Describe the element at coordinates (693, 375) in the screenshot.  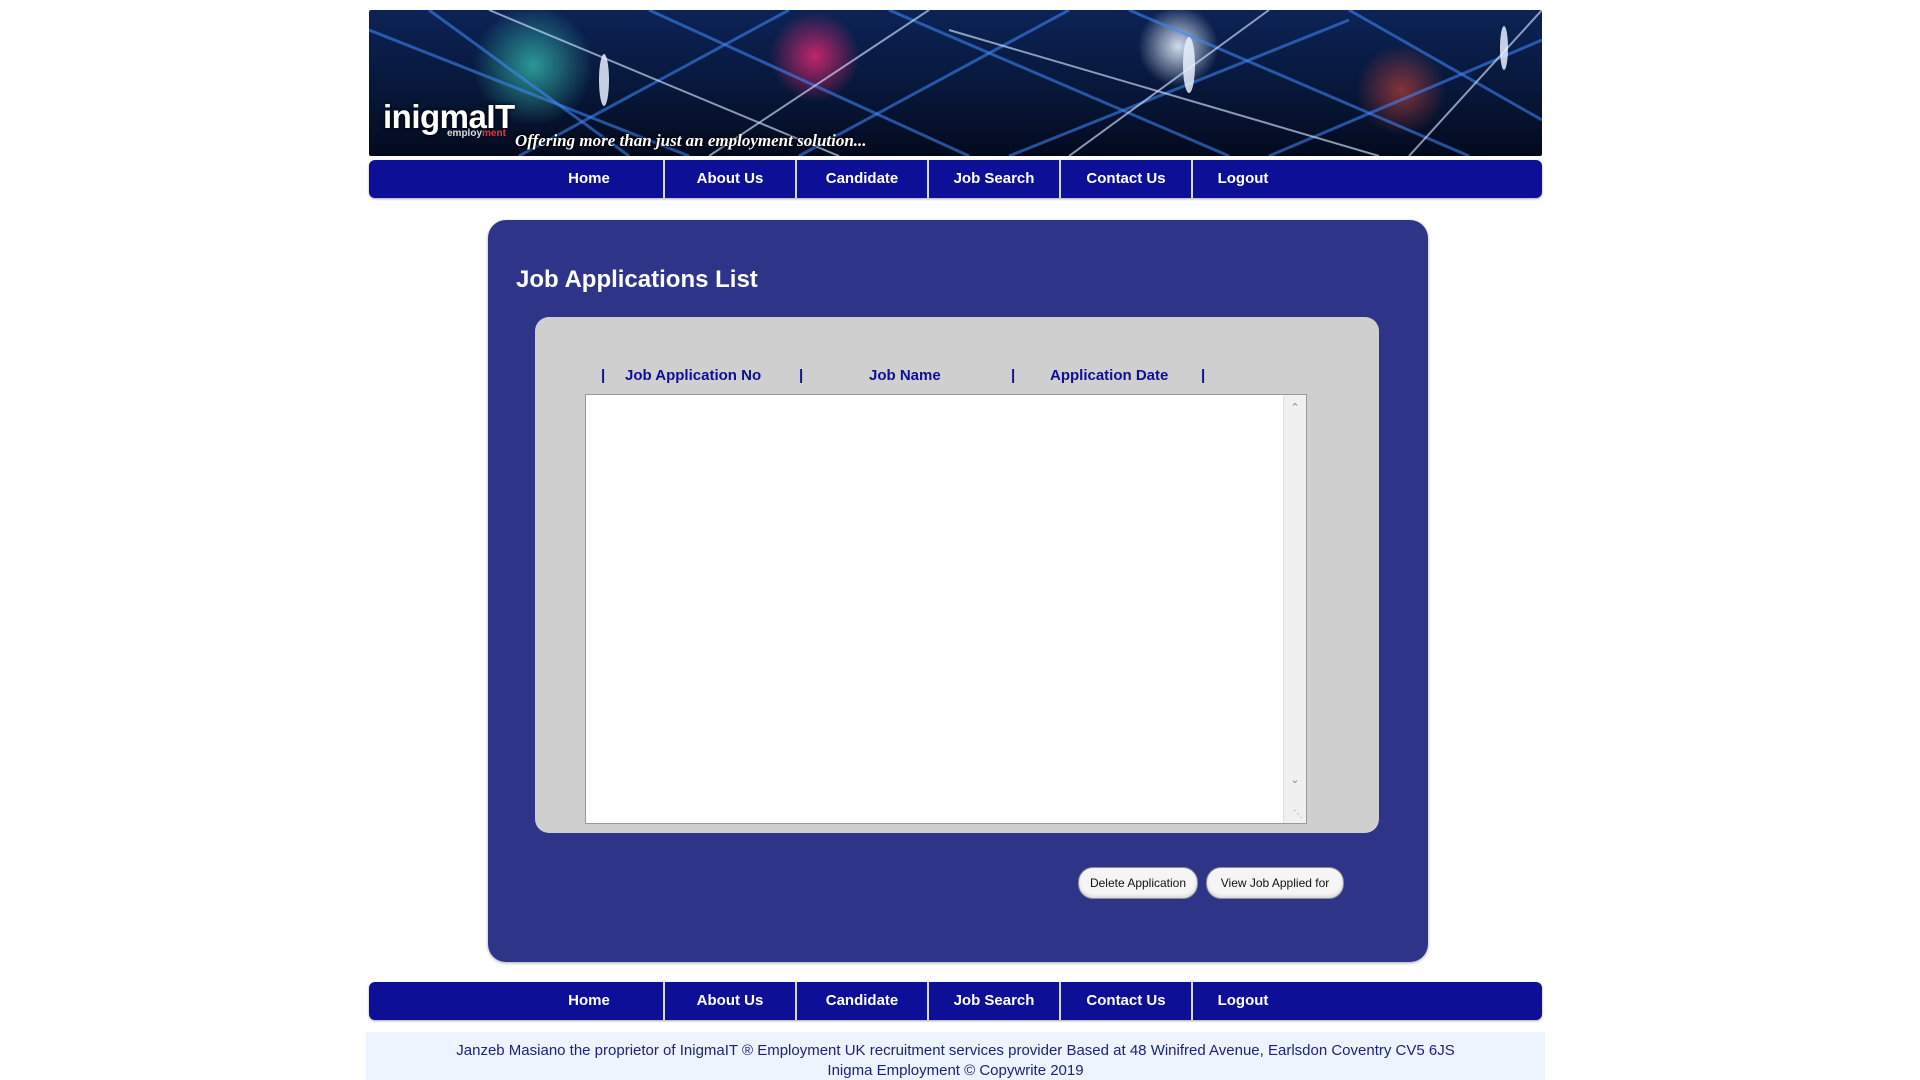
I see `column-header-application-no: Job Application No` at that location.